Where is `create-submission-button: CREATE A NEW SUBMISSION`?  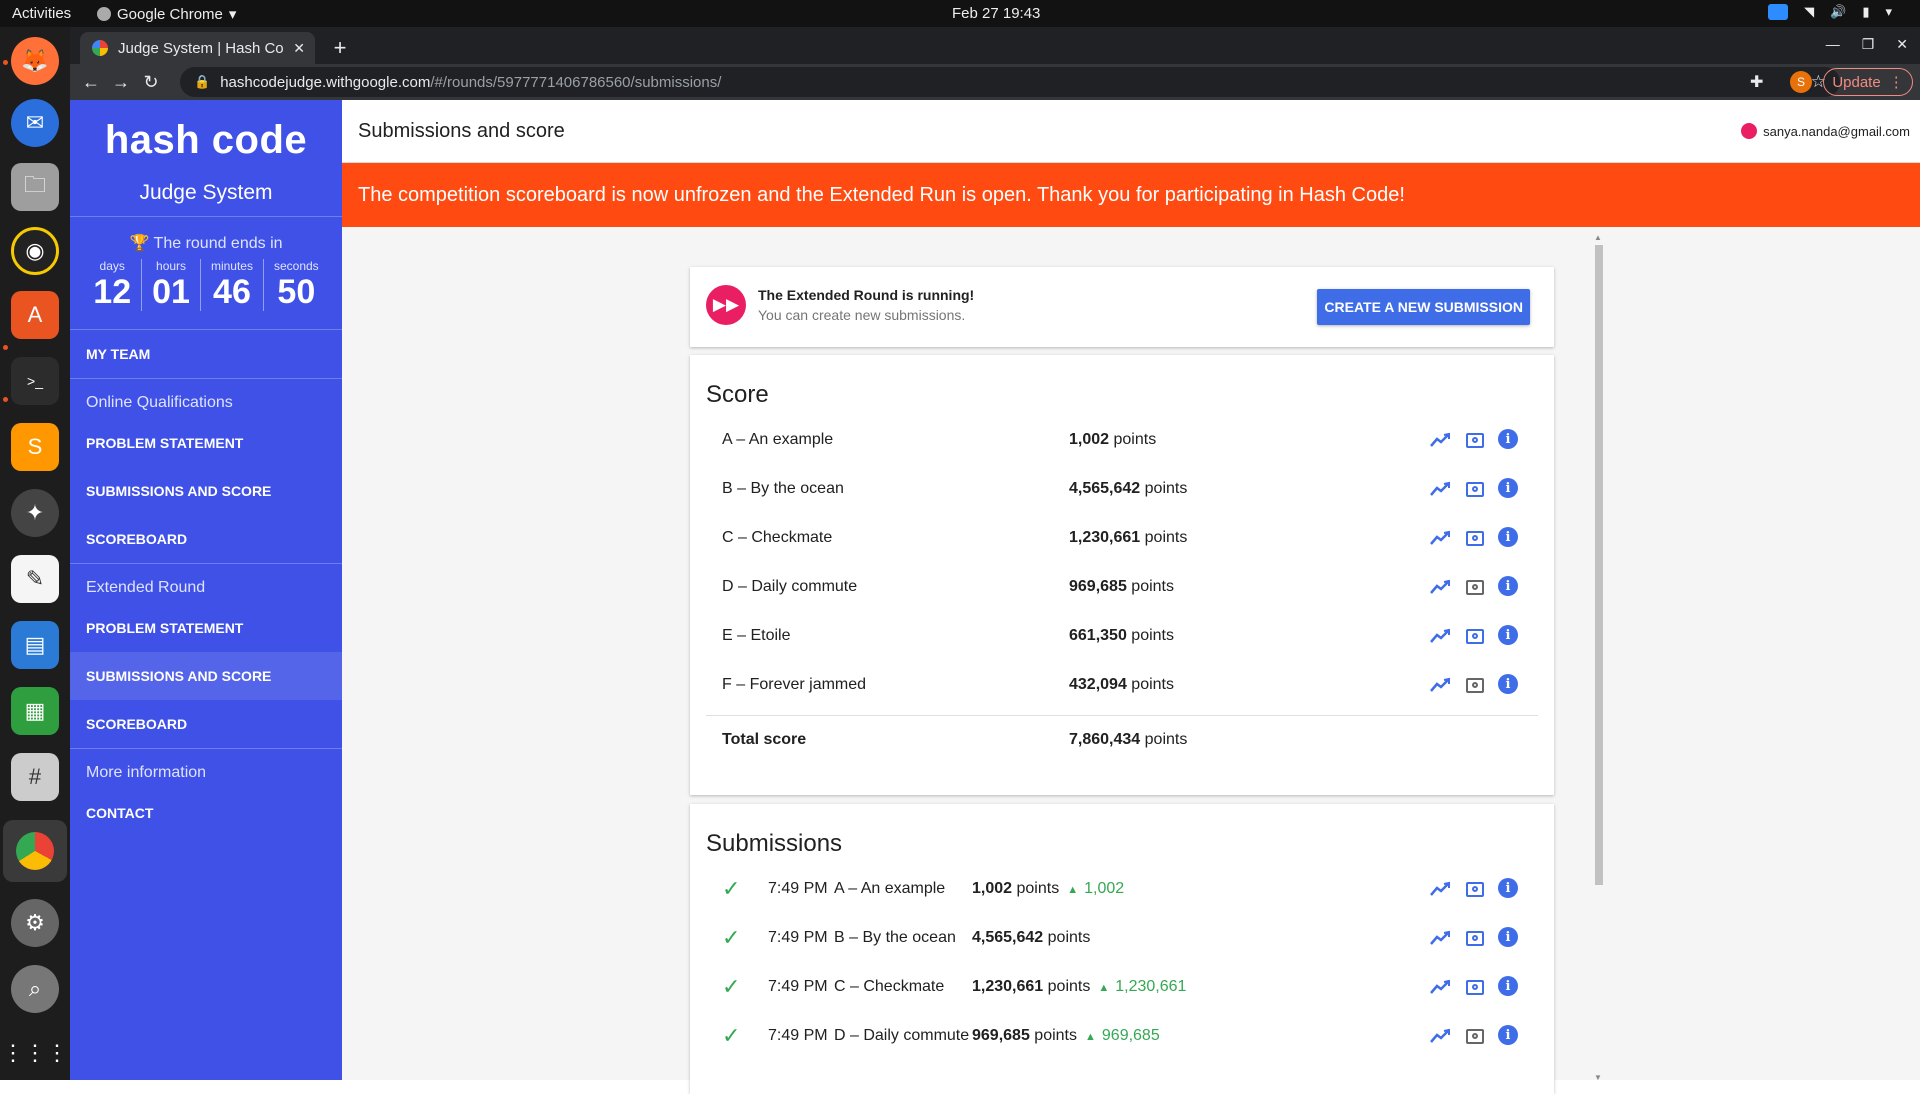
create-submission-button: CREATE A NEW SUBMISSION is located at coordinates (1423, 307).